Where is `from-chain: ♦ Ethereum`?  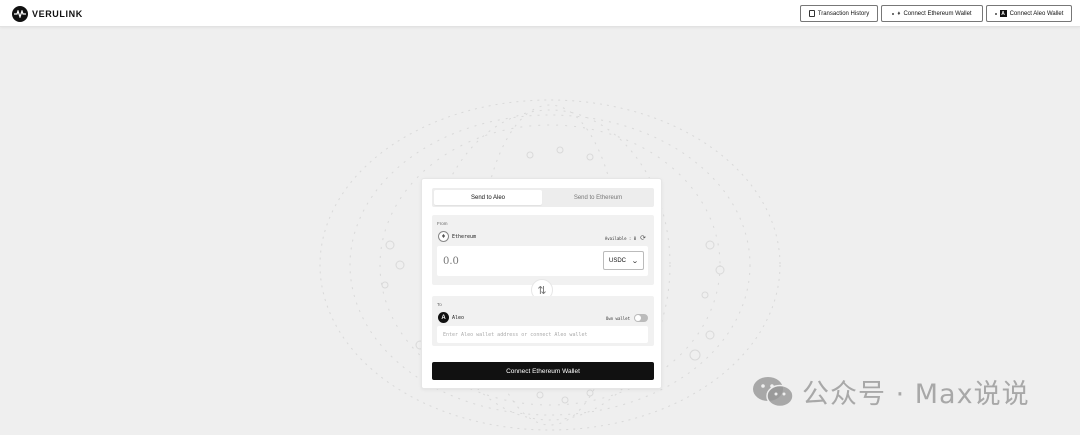
from-chain: ♦ Ethereum is located at coordinates (457, 236).